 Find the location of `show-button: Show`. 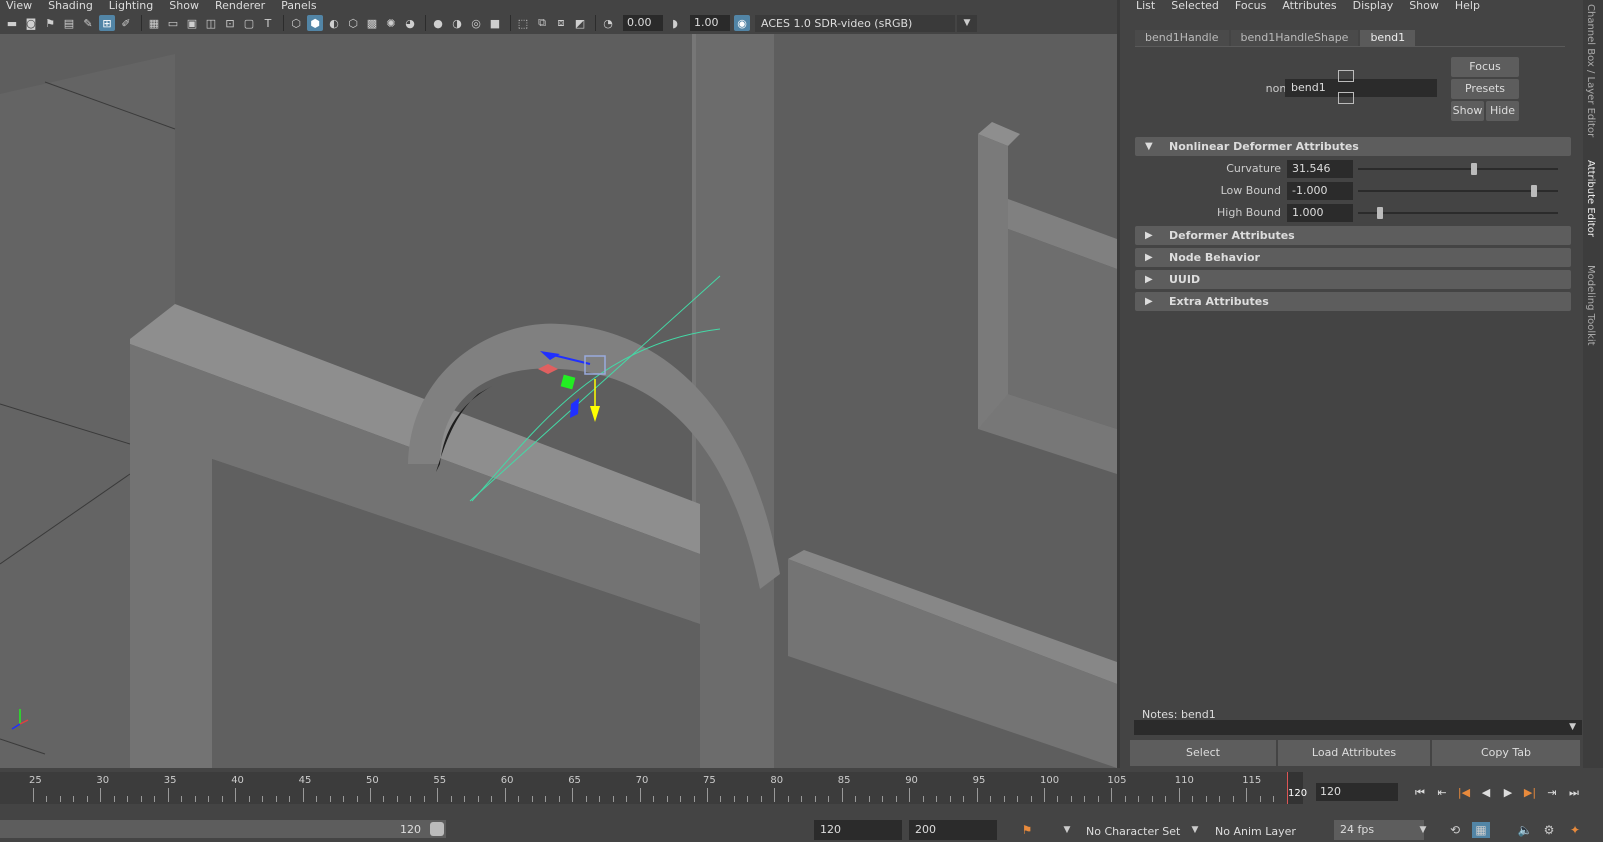

show-button: Show is located at coordinates (1467, 111).